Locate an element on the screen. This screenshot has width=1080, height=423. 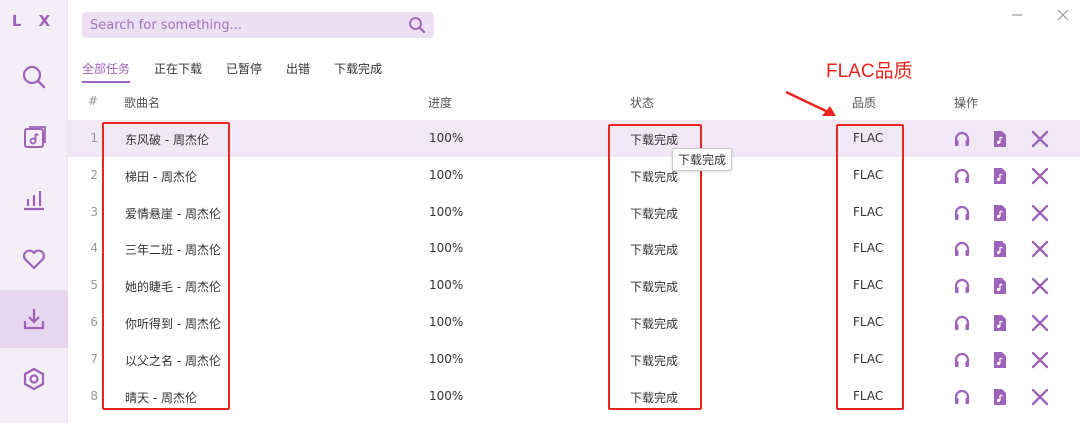
table-header: # 歌曲名 进度 状态 品质 操作 is located at coordinates (574, 102).